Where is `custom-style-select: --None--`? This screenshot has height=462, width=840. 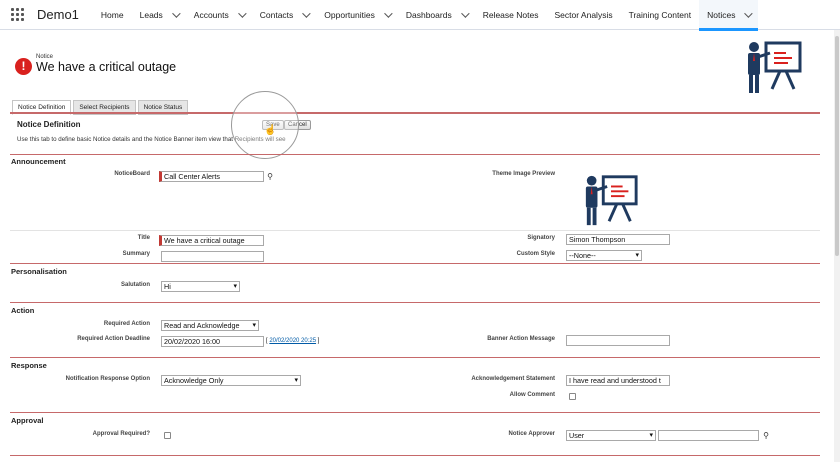 custom-style-select: --None-- is located at coordinates (604, 255).